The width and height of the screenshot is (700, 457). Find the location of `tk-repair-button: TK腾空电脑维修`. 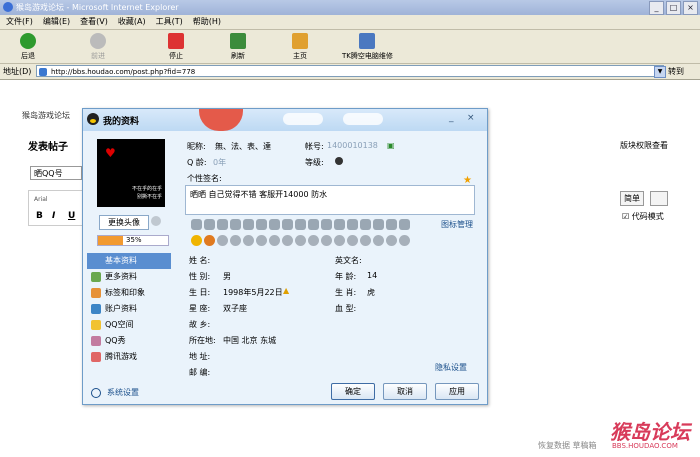

tk-repair-button: TK腾空电脑维修 is located at coordinates (367, 47).